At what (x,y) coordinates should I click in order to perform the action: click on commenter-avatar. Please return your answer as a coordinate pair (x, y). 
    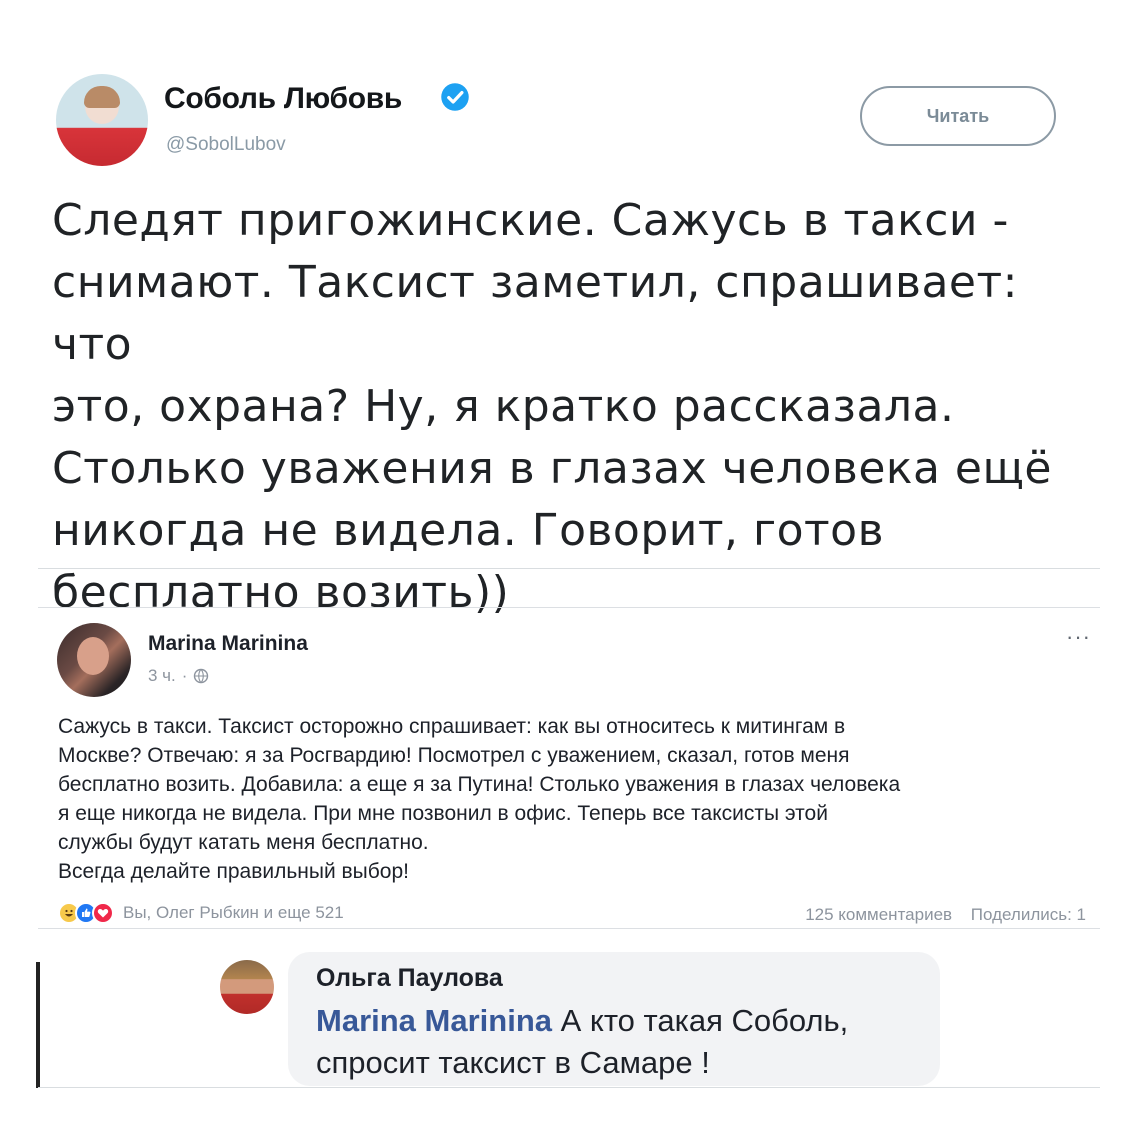
    Looking at the image, I should click on (247, 987).